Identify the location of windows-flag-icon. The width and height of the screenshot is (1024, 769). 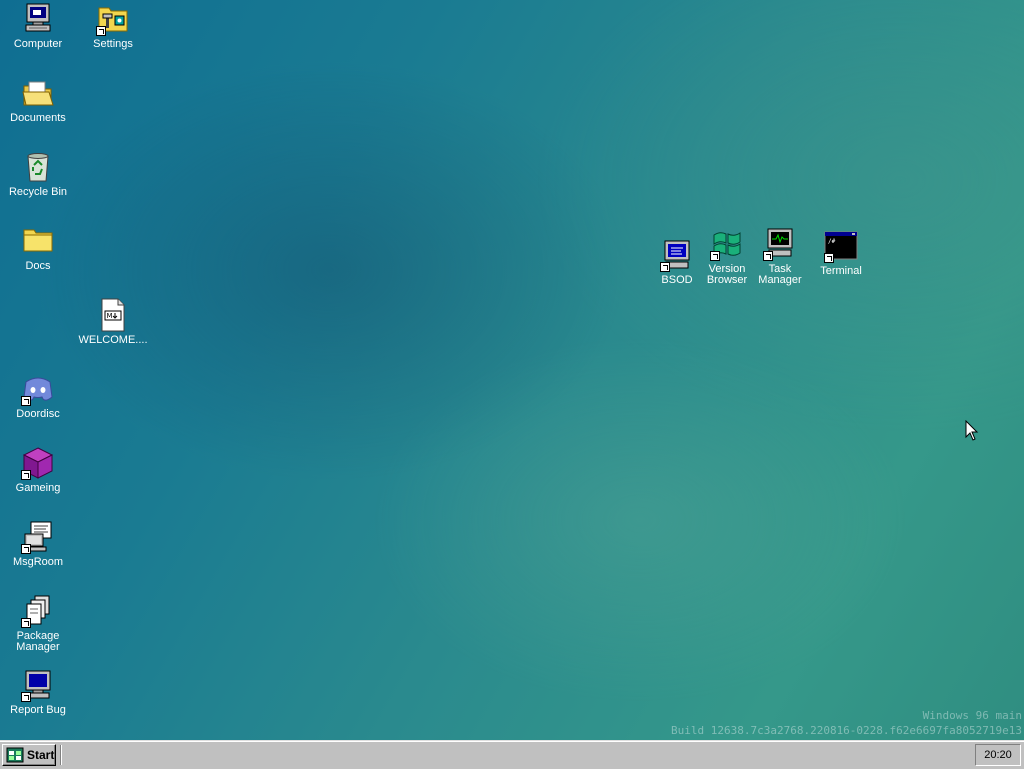
(727, 244).